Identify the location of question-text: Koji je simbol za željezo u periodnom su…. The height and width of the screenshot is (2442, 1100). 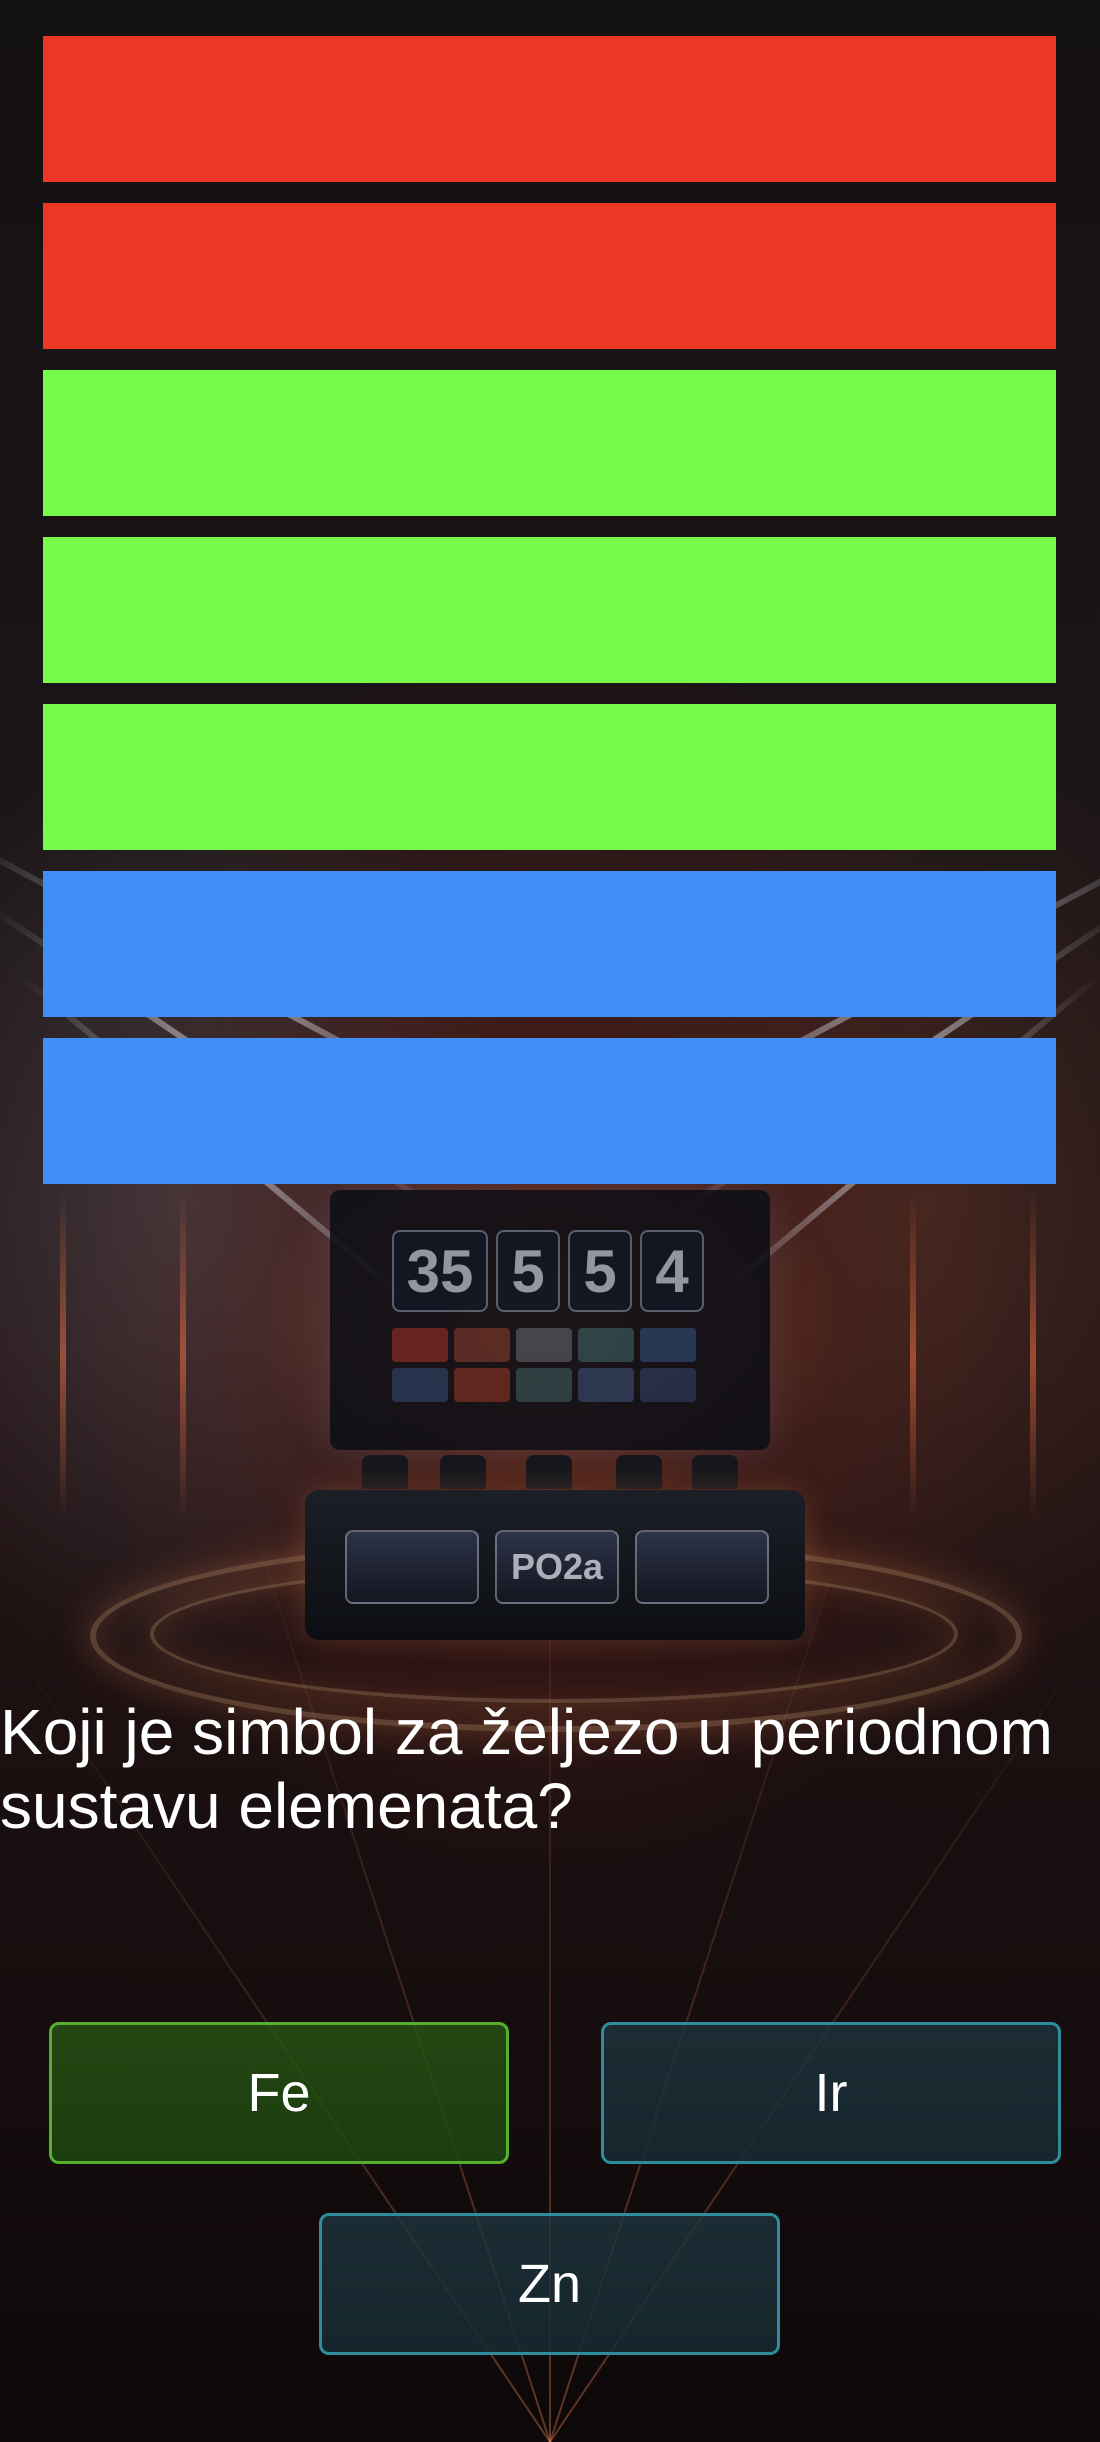
(526, 1769).